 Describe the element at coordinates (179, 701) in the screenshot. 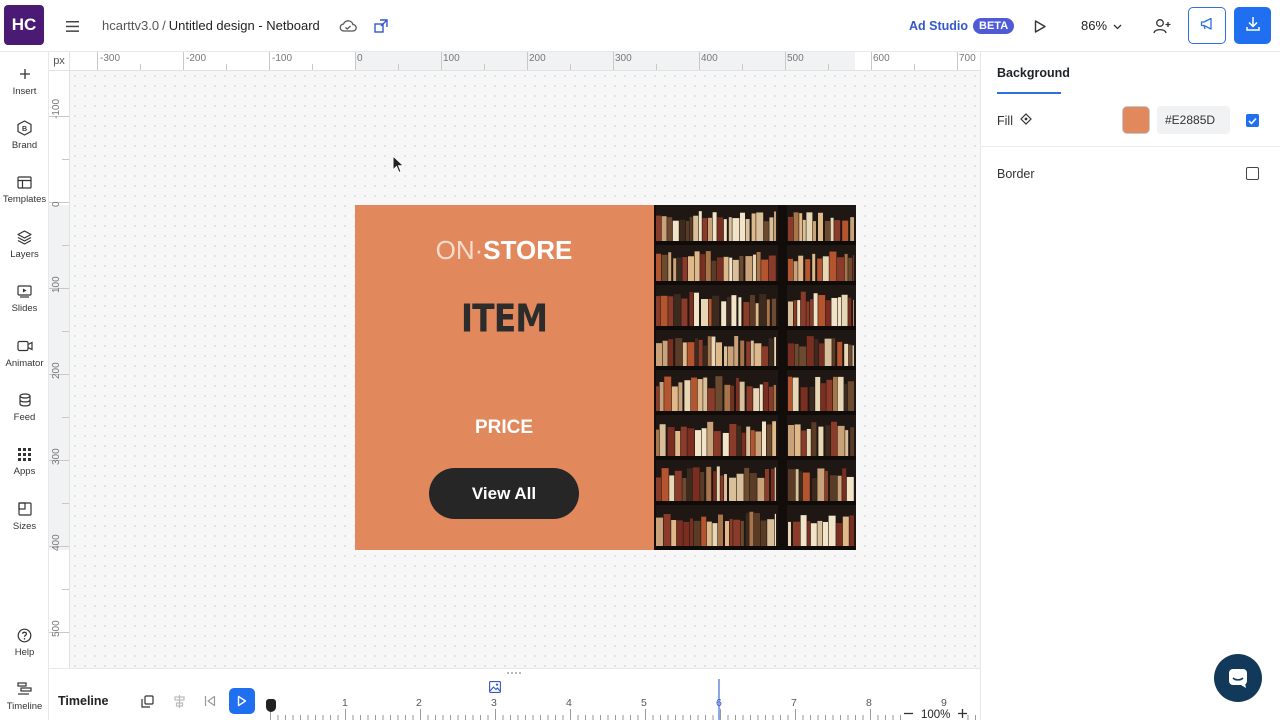

I see `align-icon` at that location.